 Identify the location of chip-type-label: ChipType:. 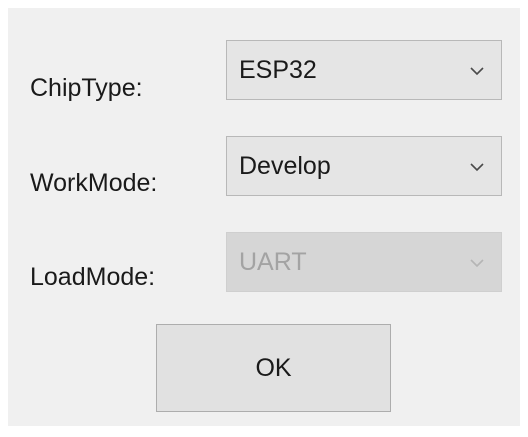
(86, 88).